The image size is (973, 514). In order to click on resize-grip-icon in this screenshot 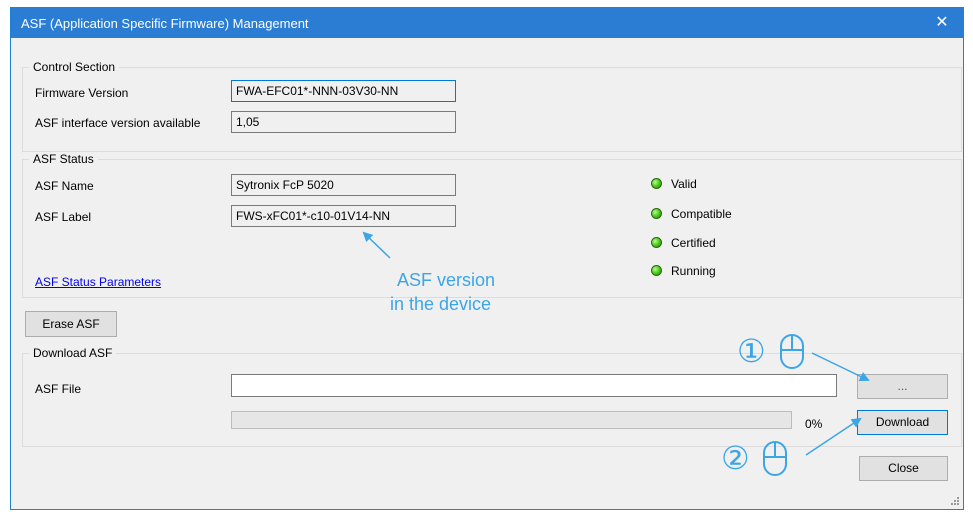, I will do `click(955, 501)`.